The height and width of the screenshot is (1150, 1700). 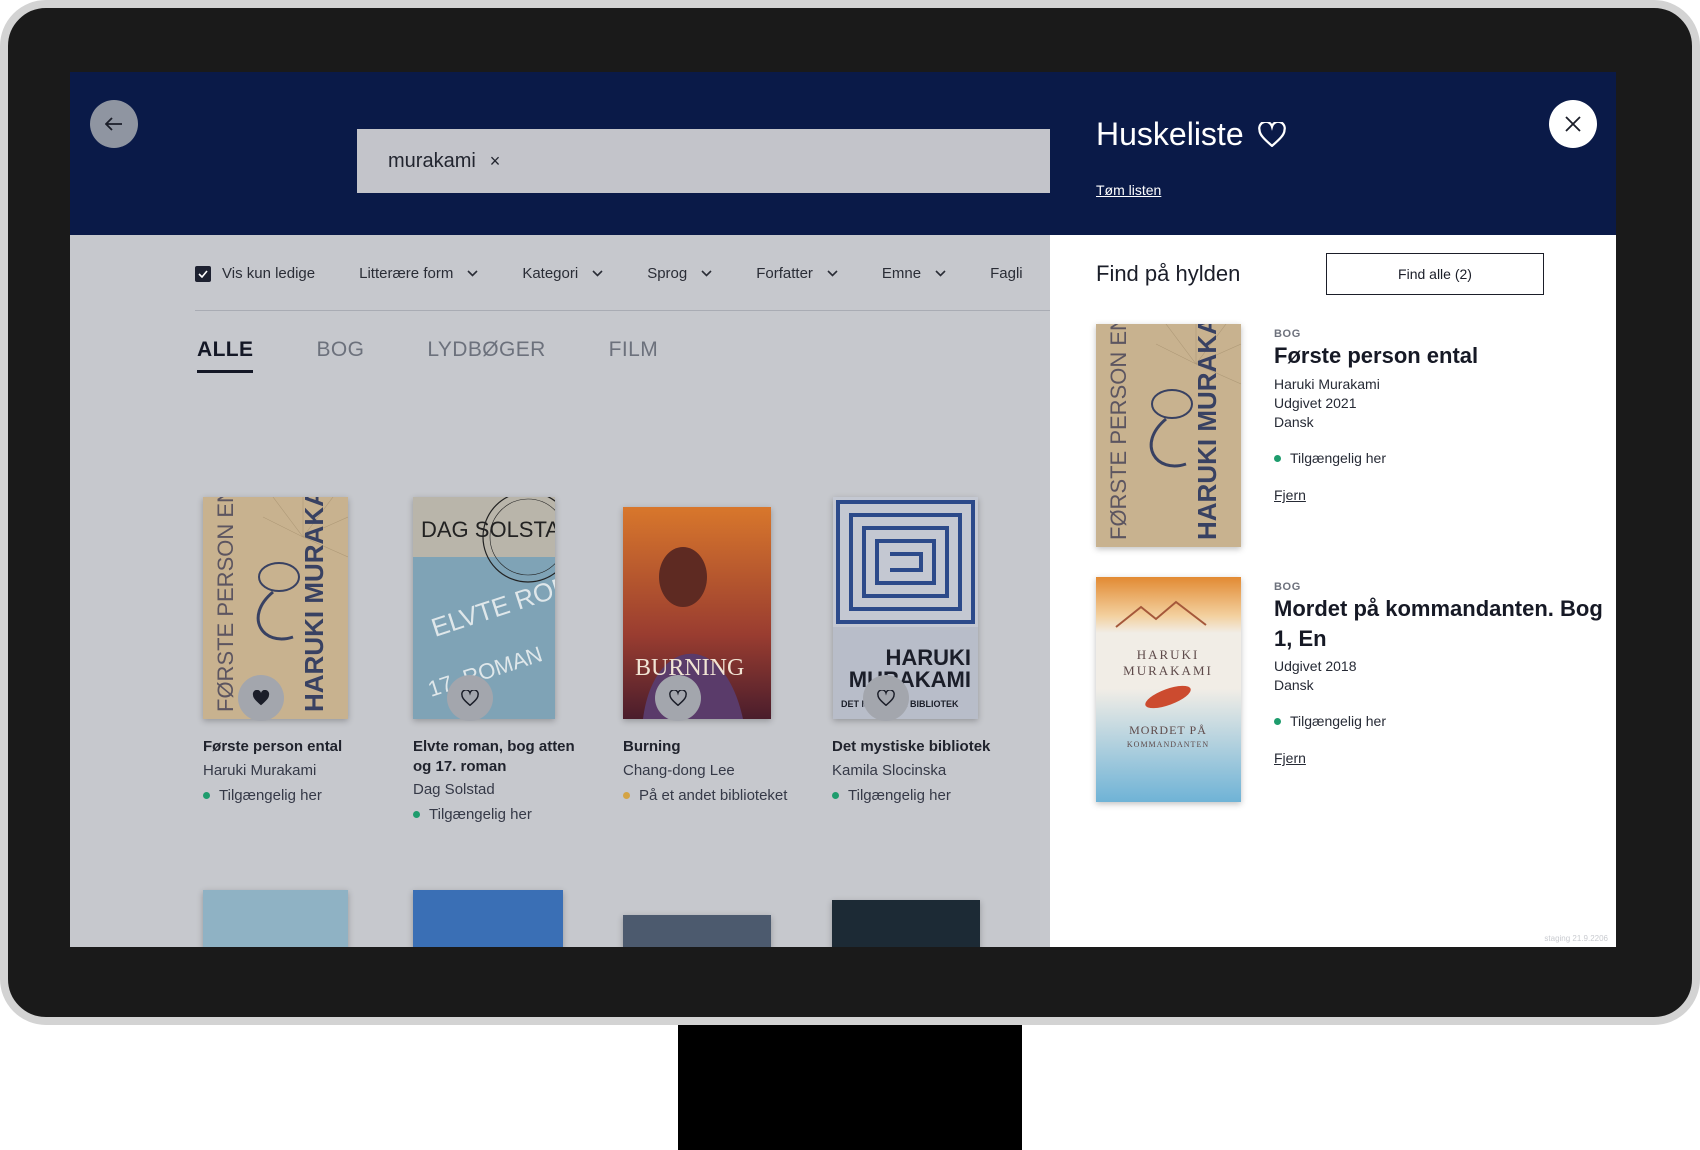 I want to click on tab-audiobooks: LYDBØGER, so click(x=486, y=355).